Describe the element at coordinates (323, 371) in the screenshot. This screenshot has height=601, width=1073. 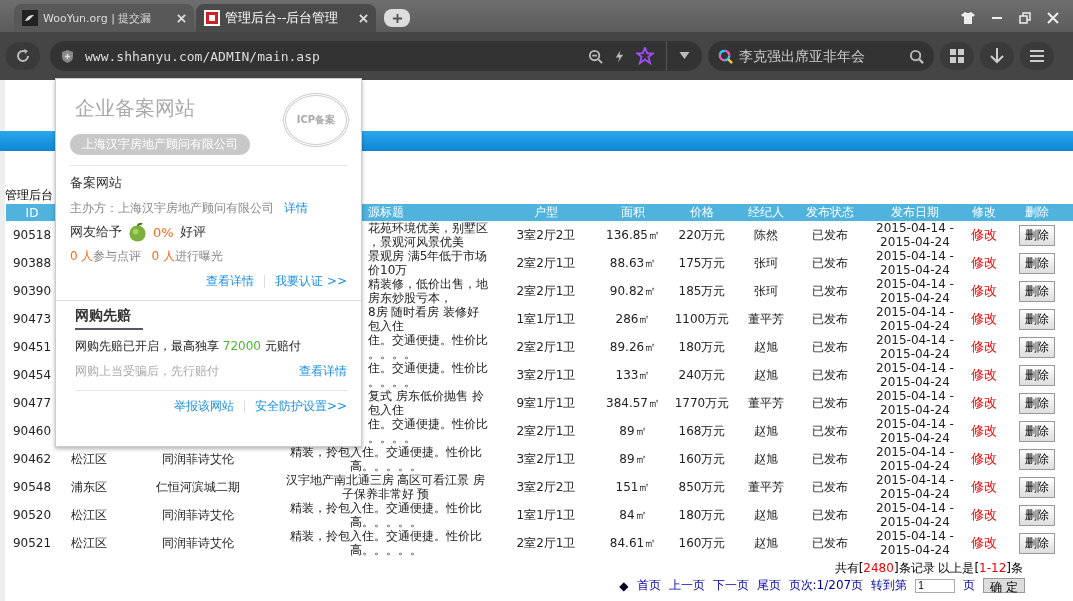
I see `details-link: 查看详情` at that location.